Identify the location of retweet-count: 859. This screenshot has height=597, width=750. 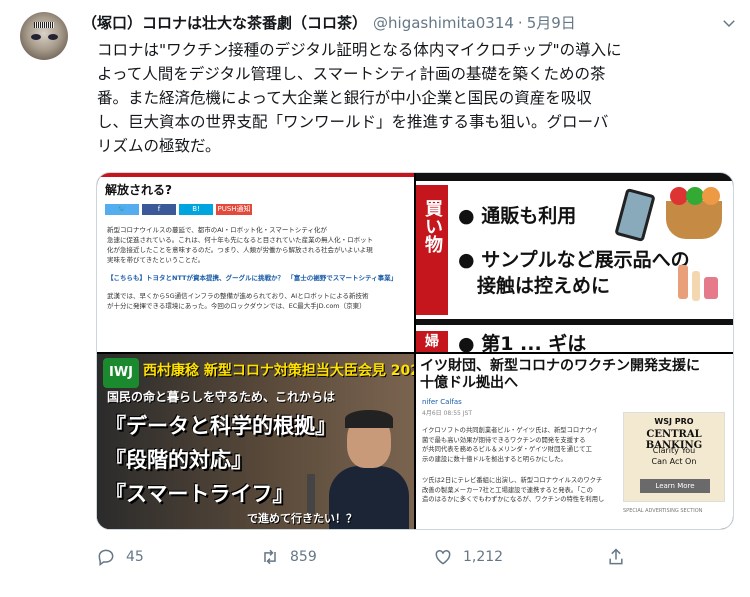
(303, 557).